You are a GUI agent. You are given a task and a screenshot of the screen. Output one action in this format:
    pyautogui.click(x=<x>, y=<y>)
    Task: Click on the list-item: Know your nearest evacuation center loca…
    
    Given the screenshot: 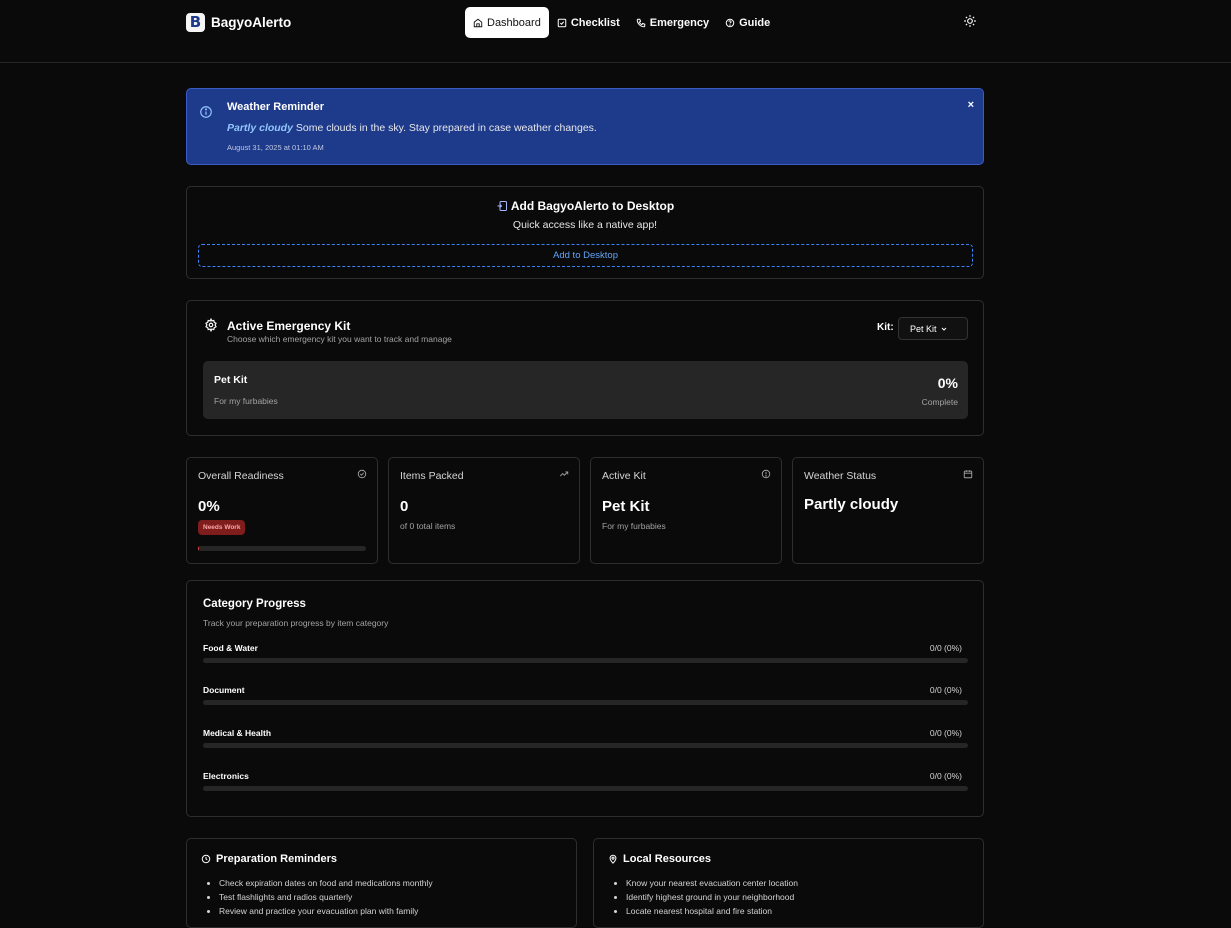 What is the action you would take?
    pyautogui.click(x=712, y=883)
    